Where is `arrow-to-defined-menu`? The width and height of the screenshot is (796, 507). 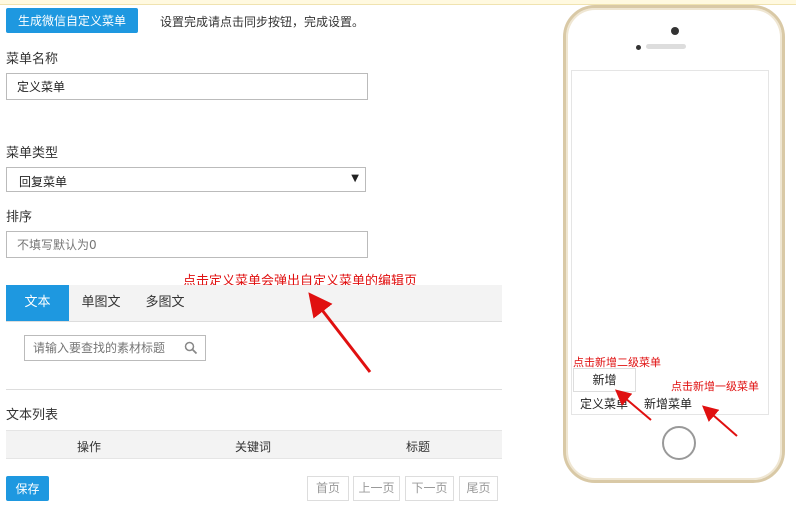 arrow-to-defined-menu is located at coordinates (633, 405).